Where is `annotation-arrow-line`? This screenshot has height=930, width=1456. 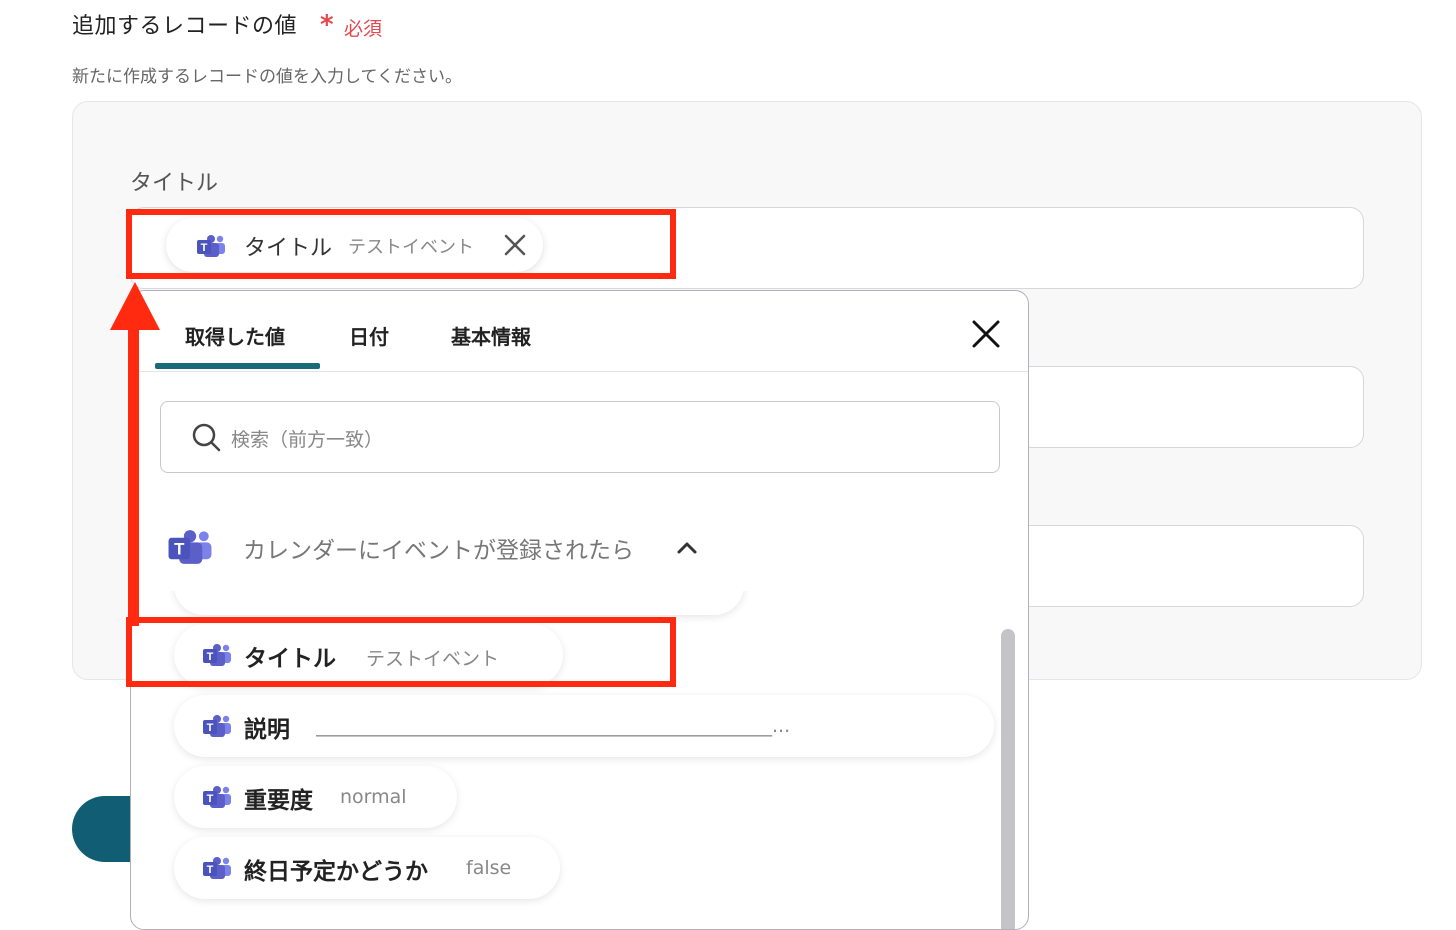 annotation-arrow-line is located at coordinates (133, 476).